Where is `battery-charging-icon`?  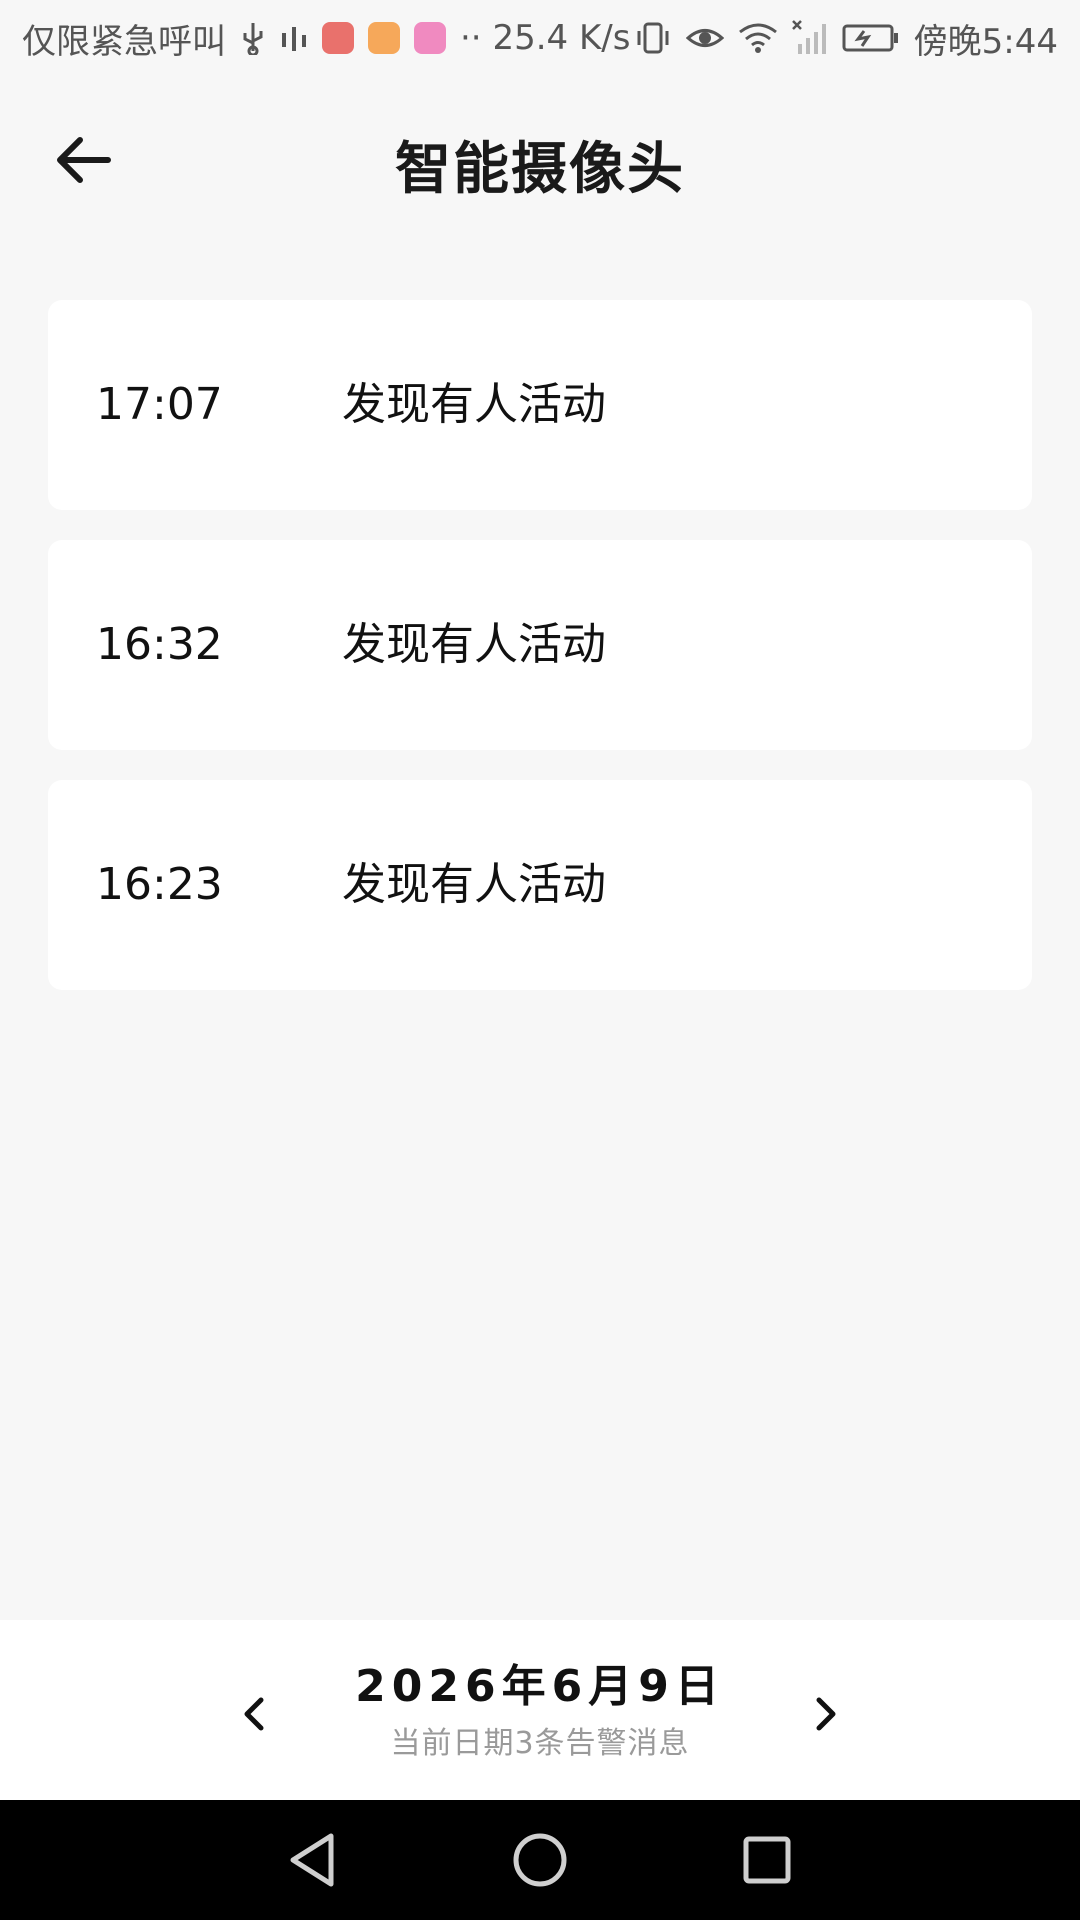 battery-charging-icon is located at coordinates (871, 38).